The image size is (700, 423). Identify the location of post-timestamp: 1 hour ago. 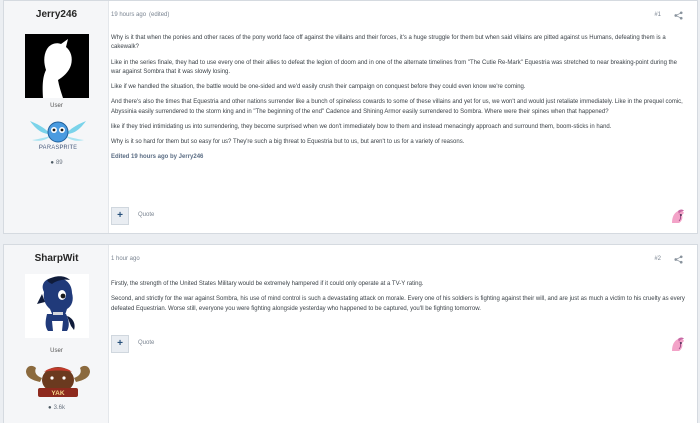
(125, 259).